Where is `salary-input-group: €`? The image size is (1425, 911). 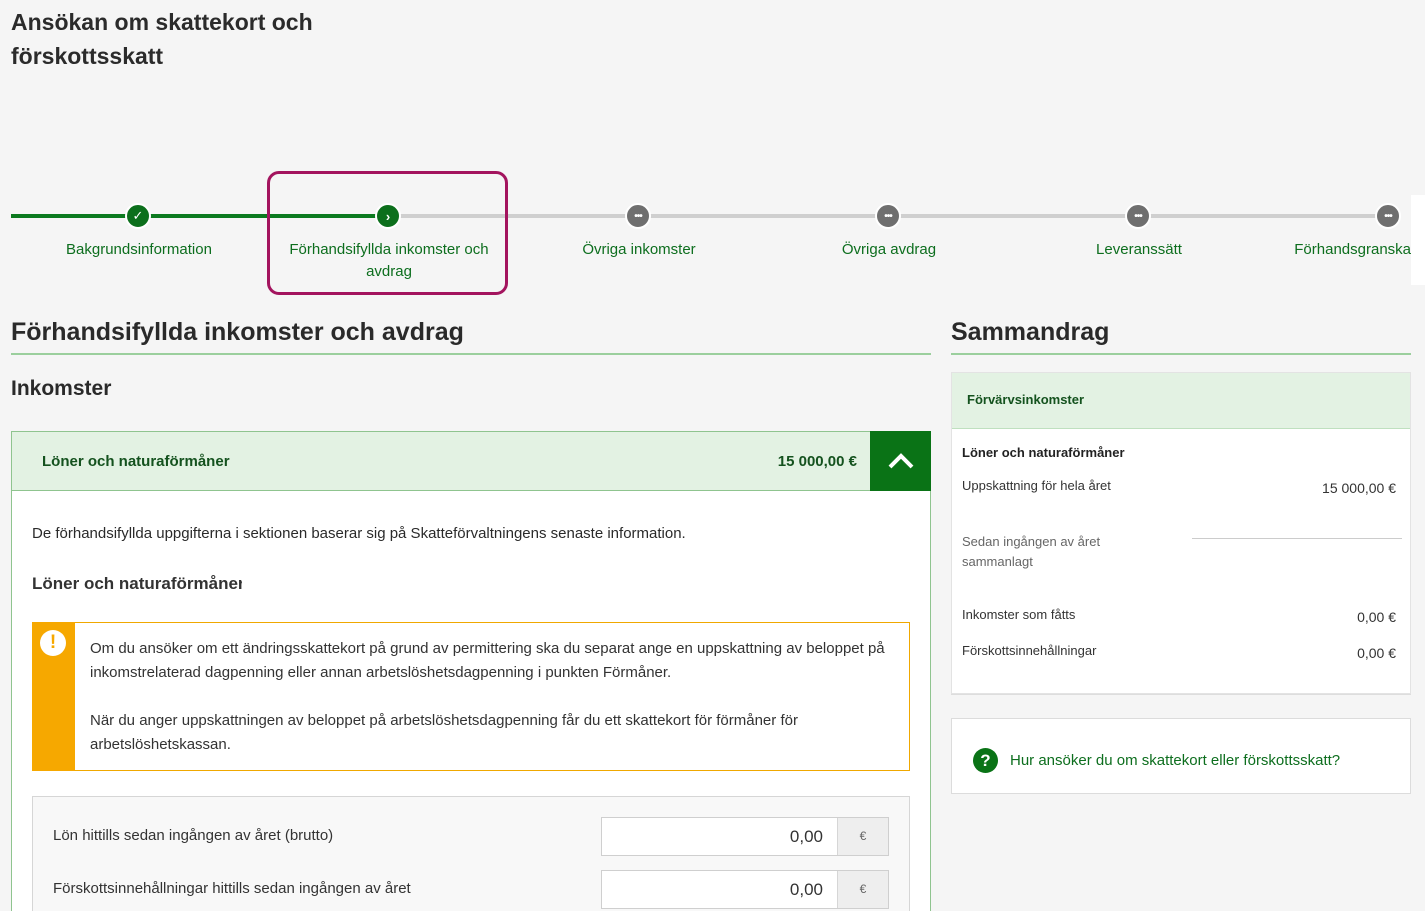
salary-input-group: € is located at coordinates (745, 836).